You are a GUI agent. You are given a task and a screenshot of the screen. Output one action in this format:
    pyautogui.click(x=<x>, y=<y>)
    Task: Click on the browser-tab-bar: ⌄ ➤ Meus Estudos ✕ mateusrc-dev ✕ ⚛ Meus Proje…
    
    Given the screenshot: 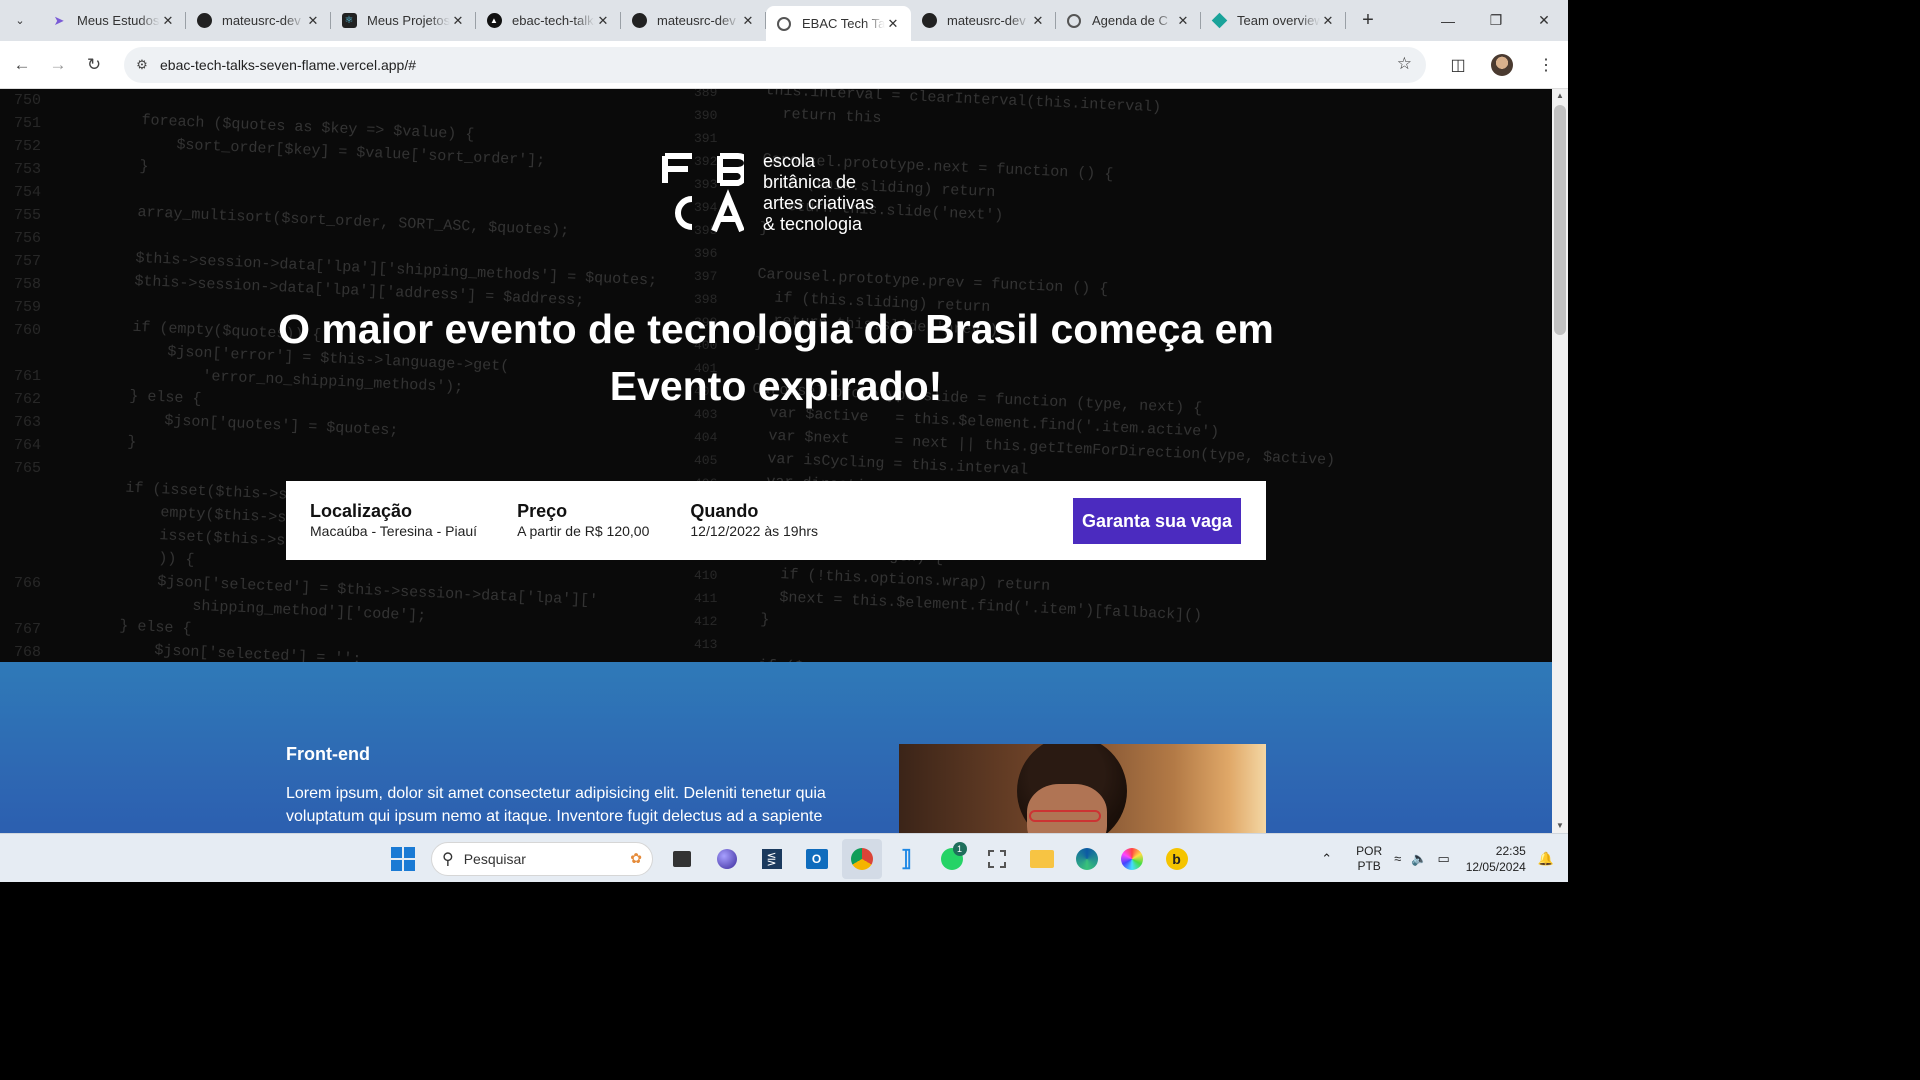 What is the action you would take?
    pyautogui.click(x=784, y=20)
    